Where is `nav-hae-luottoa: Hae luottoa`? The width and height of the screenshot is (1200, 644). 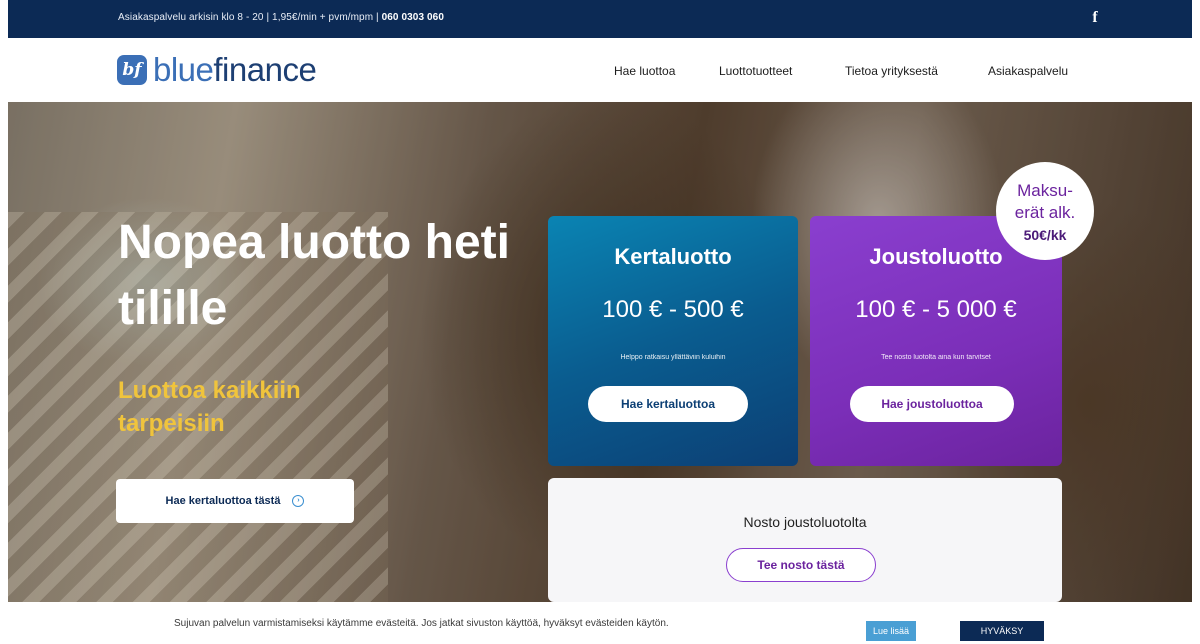 nav-hae-luottoa: Hae luottoa is located at coordinates (644, 71).